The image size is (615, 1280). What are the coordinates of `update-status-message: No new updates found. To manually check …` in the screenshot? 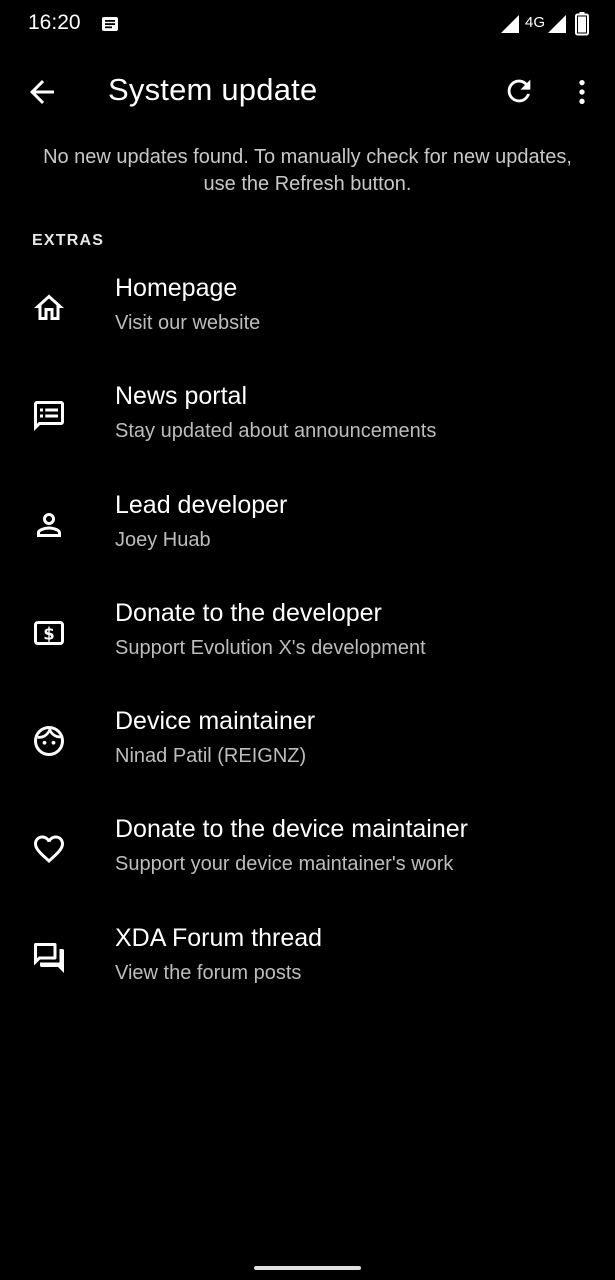 It's located at (307, 170).